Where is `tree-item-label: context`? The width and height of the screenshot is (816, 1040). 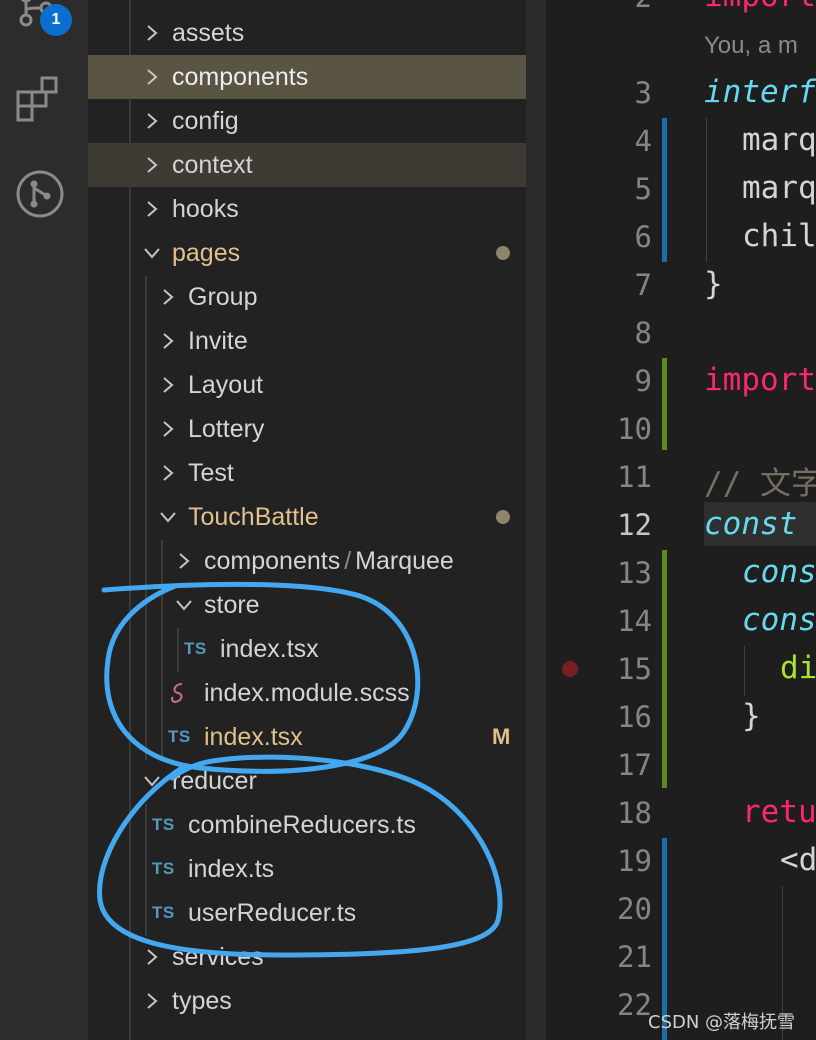 tree-item-label: context is located at coordinates (212, 164).